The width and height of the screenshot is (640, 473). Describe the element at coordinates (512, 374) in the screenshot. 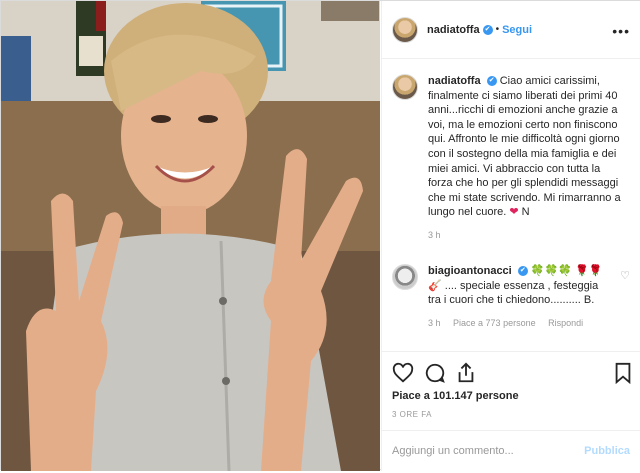

I see `action-icons` at that location.